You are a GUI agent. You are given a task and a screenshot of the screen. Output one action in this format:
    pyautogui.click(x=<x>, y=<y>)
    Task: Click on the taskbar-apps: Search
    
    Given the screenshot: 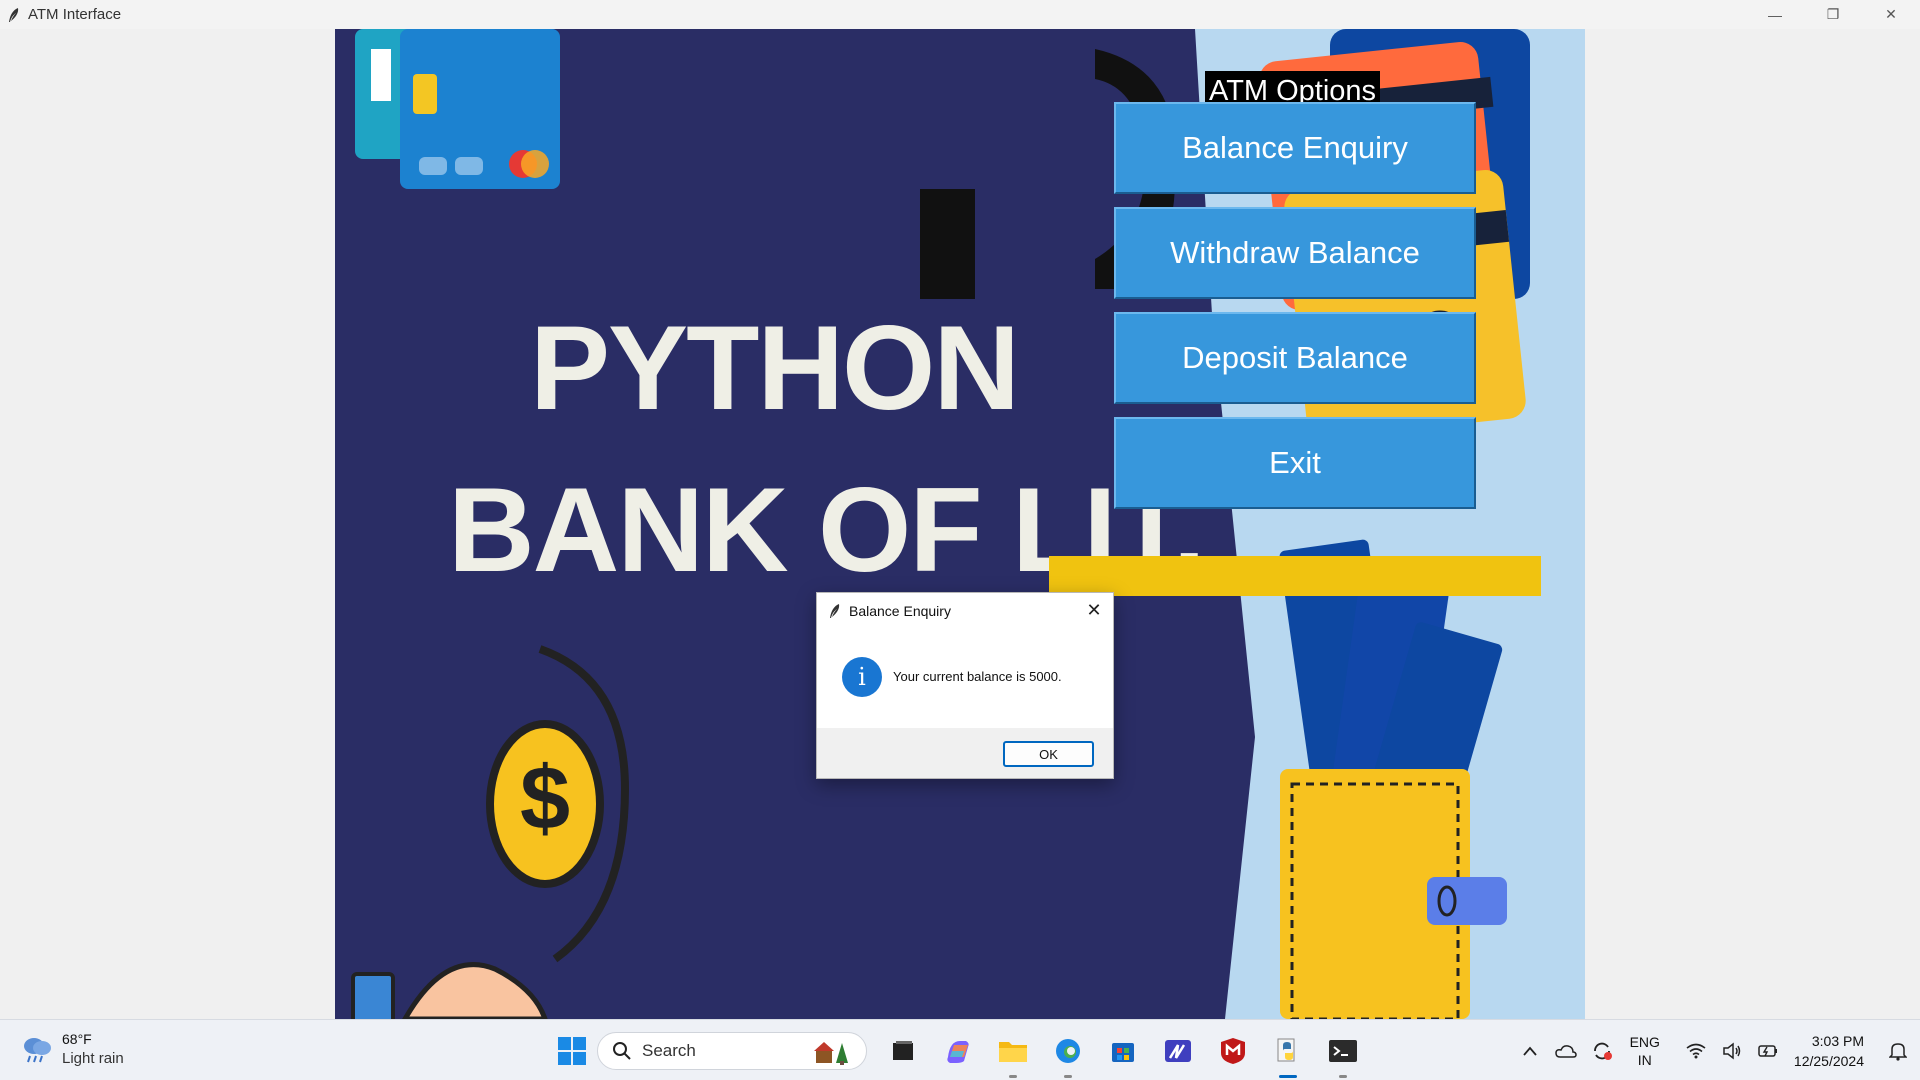 What is the action you would take?
    pyautogui.click(x=957, y=1055)
    